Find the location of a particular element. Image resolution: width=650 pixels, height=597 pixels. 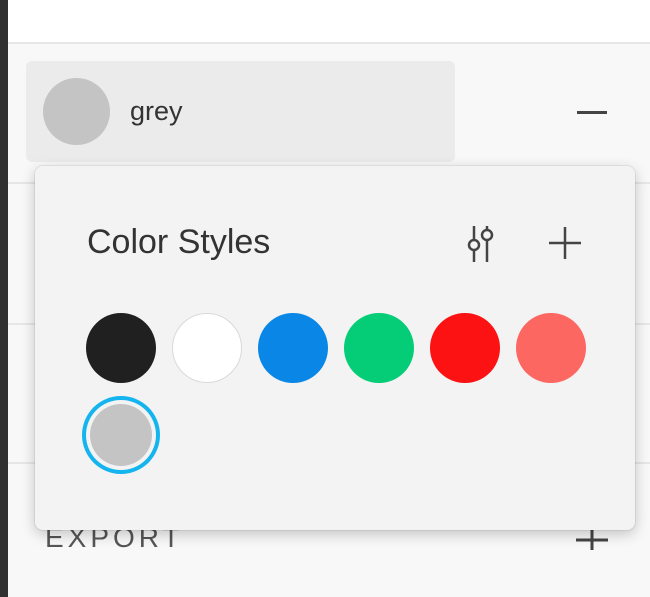

fill-style-name: grey is located at coordinates (156, 111).